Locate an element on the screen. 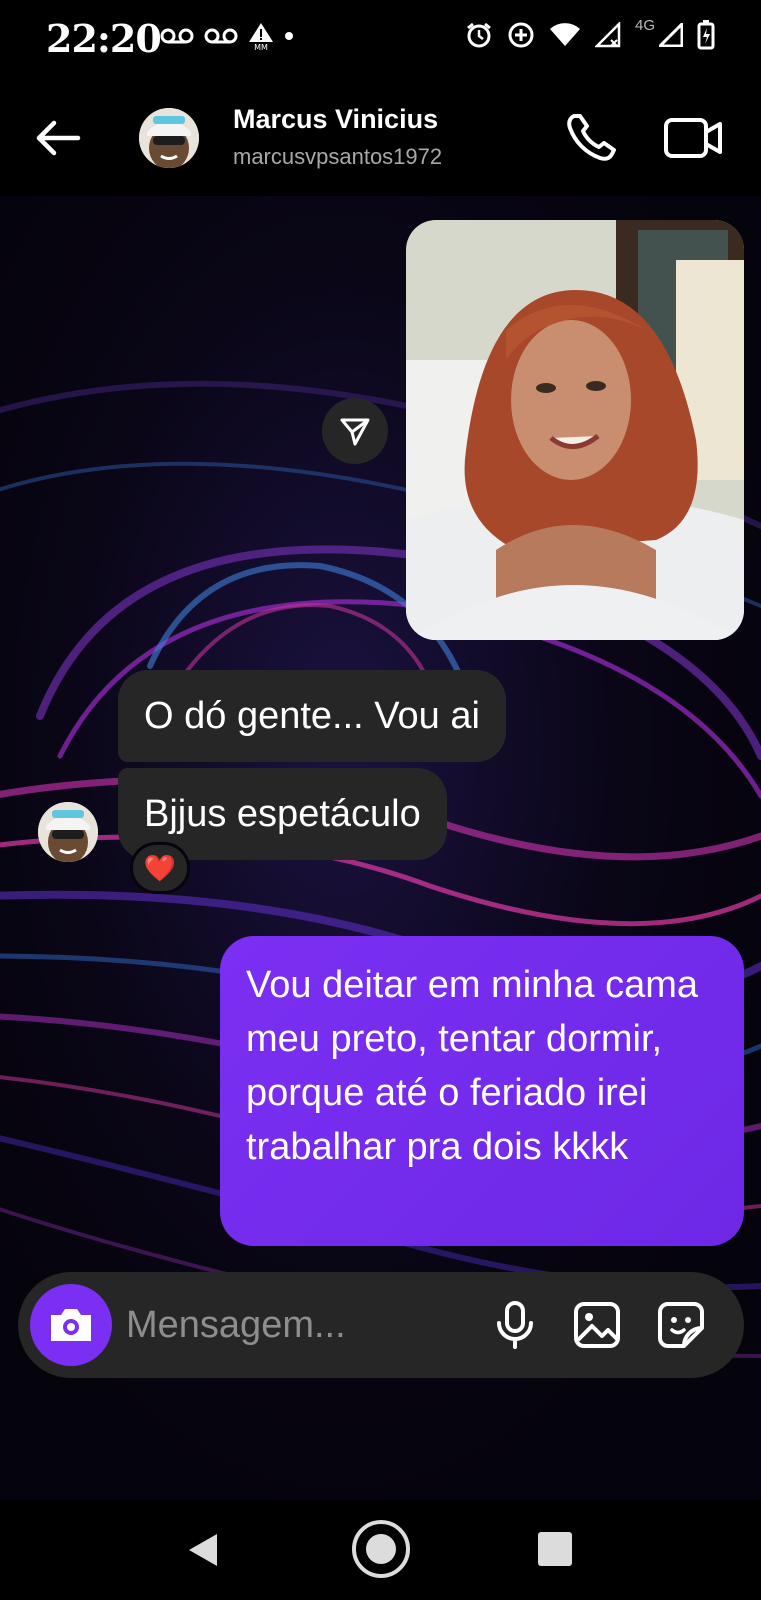 Image resolution: width=761 pixels, height=1600 pixels. status-left-icons: MM is located at coordinates (227, 36).